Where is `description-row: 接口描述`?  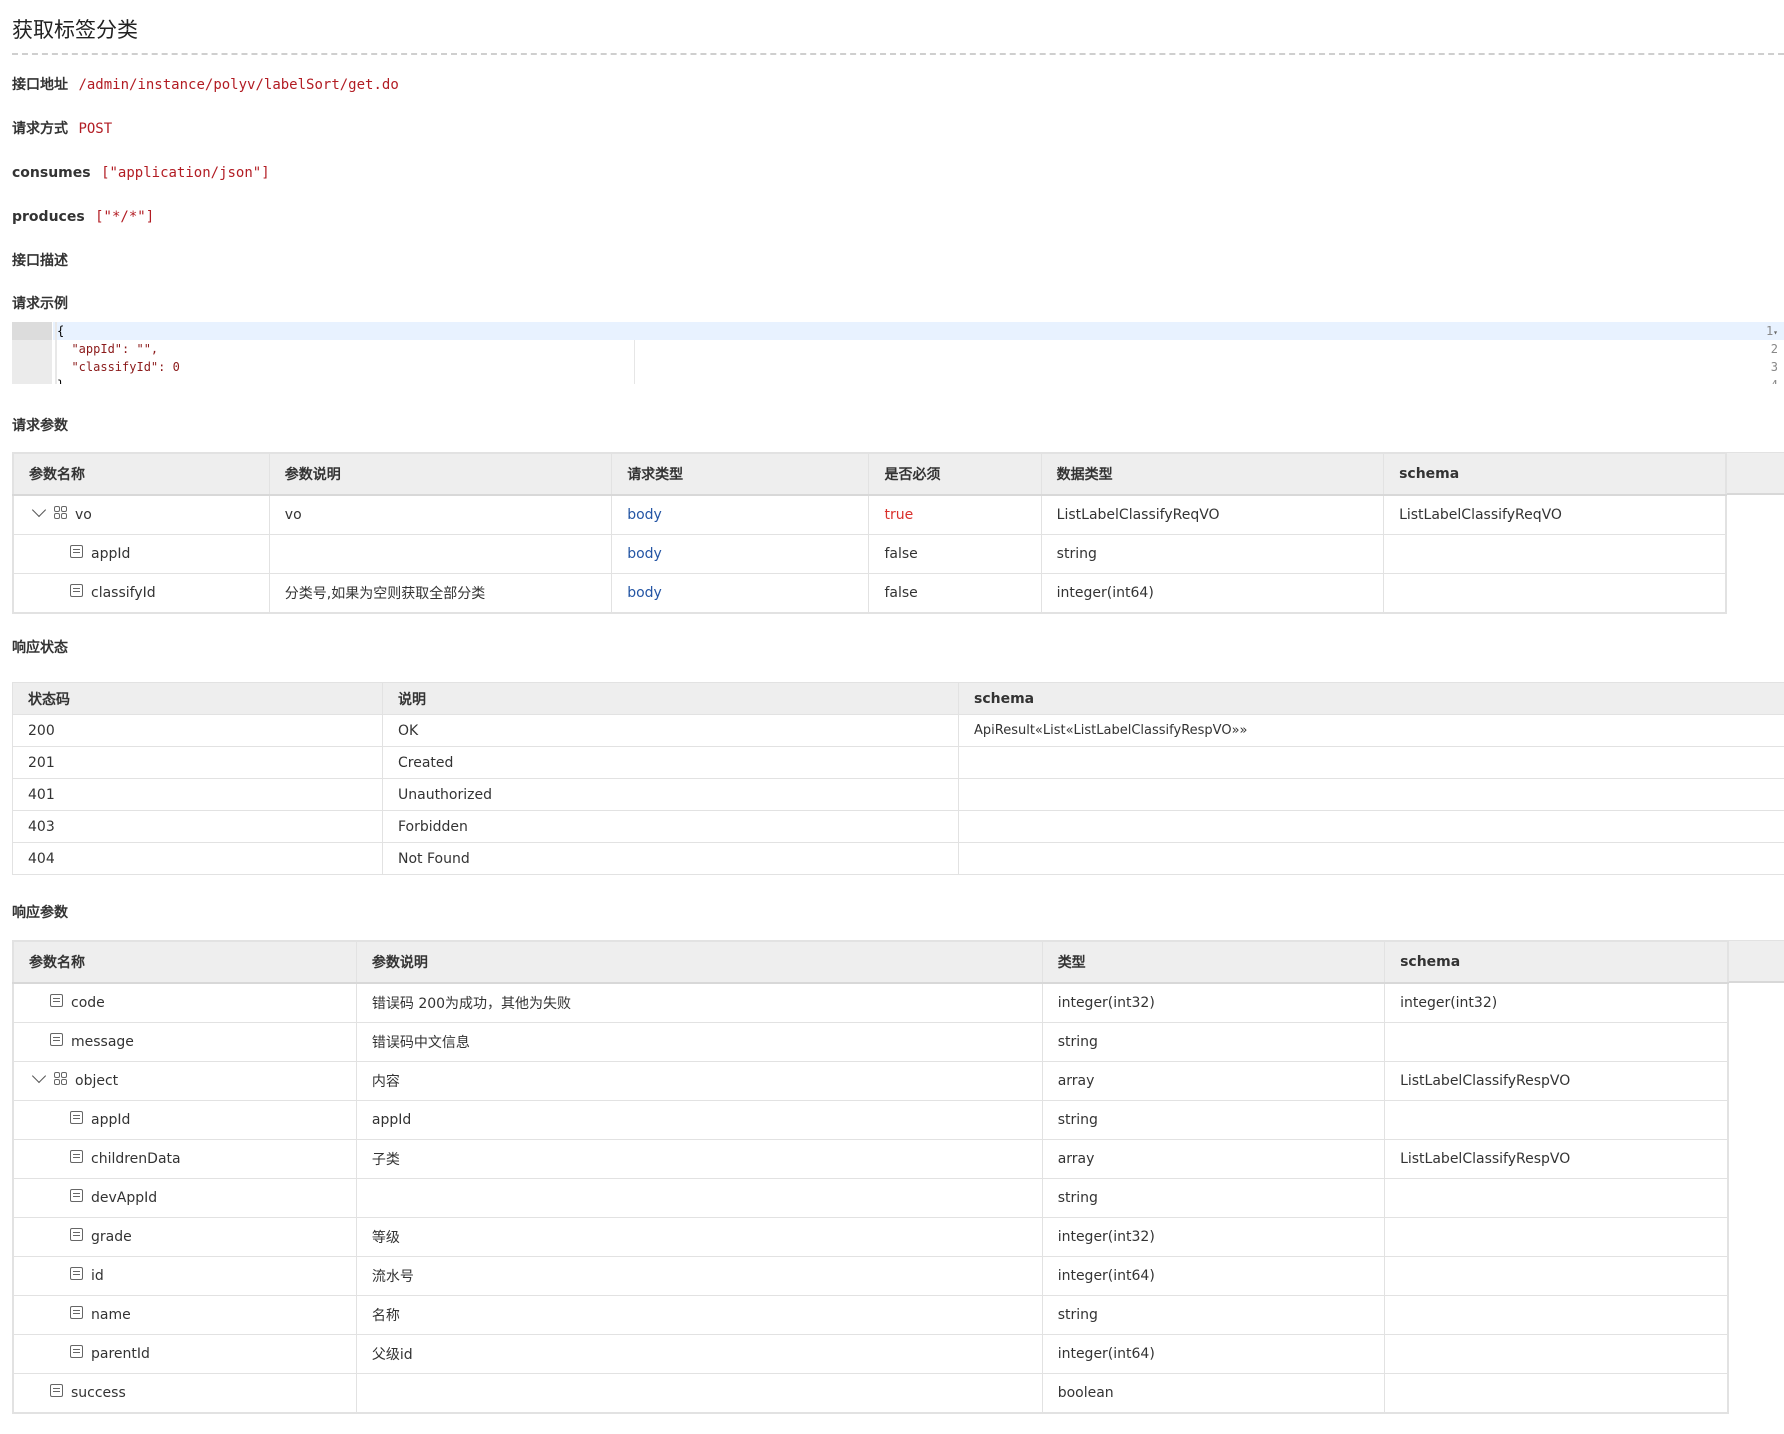 description-row: 接口描述 is located at coordinates (43, 261).